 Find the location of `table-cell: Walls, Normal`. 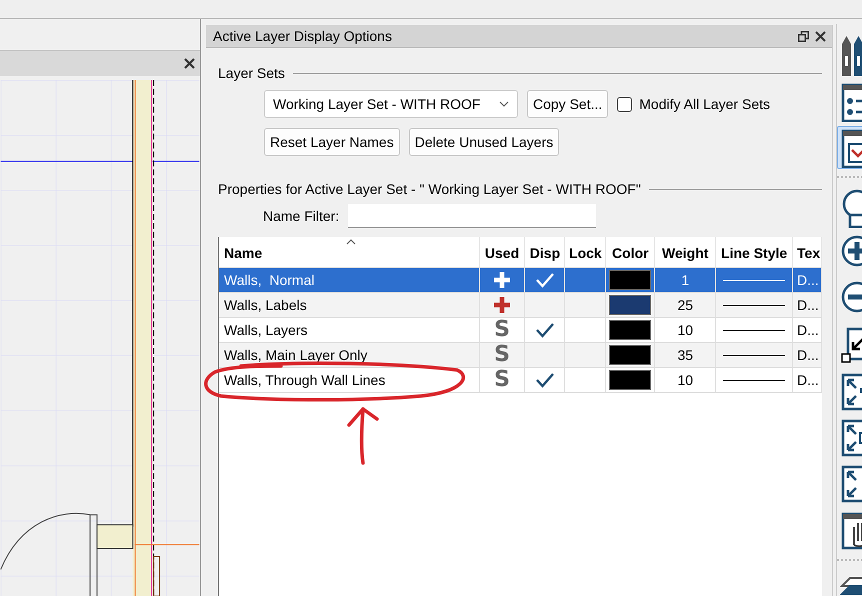

table-cell: Walls, Normal is located at coordinates (349, 280).